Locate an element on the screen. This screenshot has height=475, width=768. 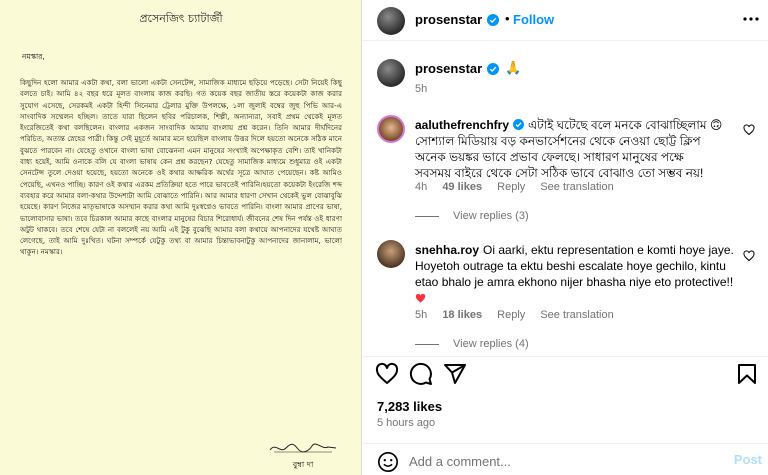
comment-input is located at coordinates (559, 461).